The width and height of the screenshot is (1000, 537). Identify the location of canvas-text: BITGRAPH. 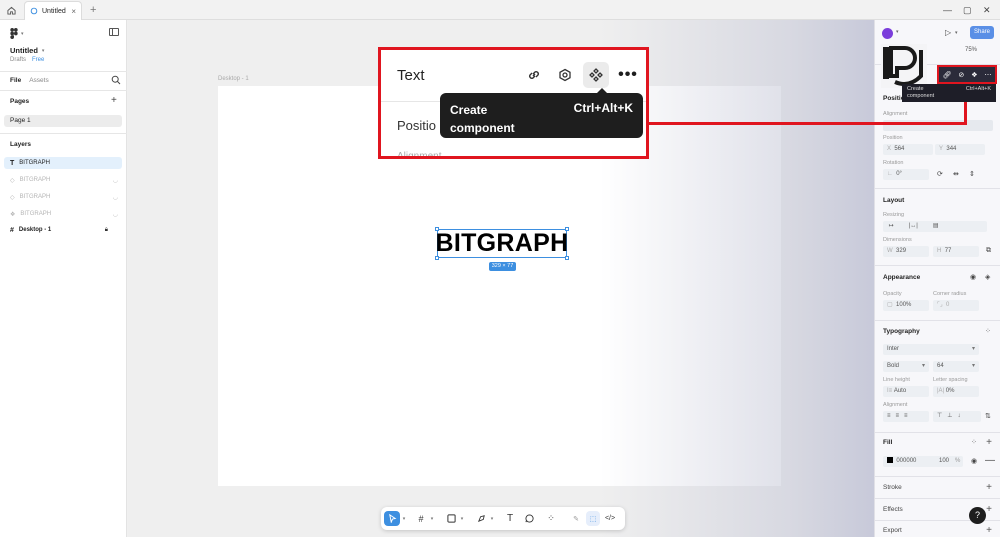
(502, 243).